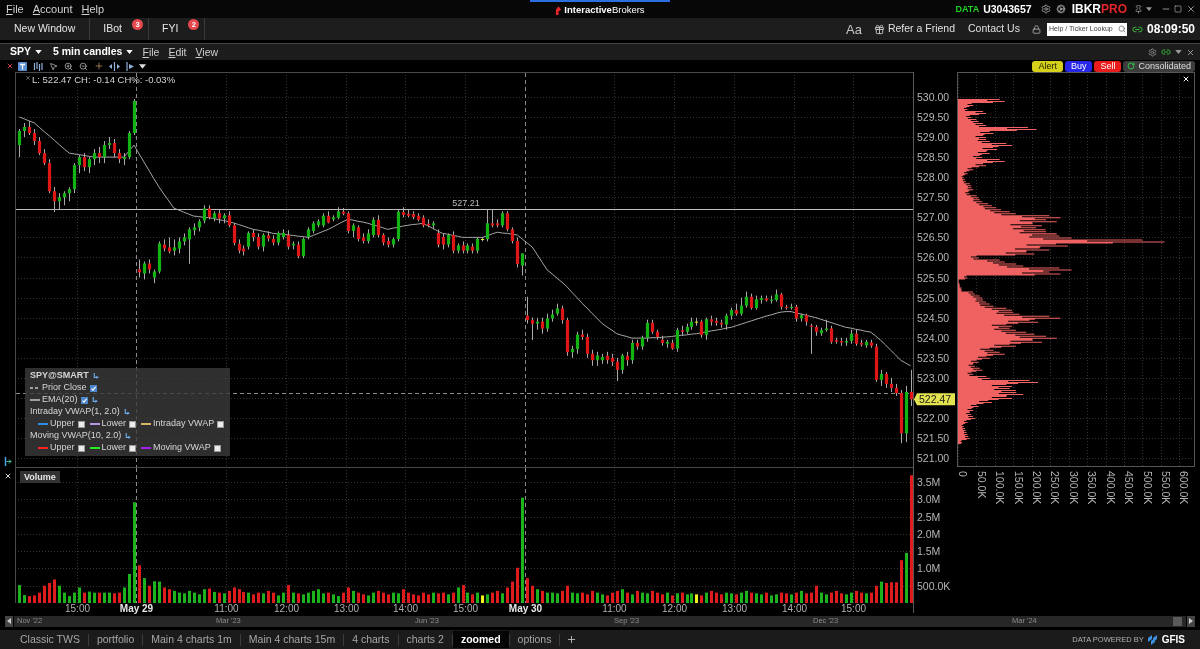 The width and height of the screenshot is (1200, 649). I want to click on shift-right-icon, so click(129, 66).